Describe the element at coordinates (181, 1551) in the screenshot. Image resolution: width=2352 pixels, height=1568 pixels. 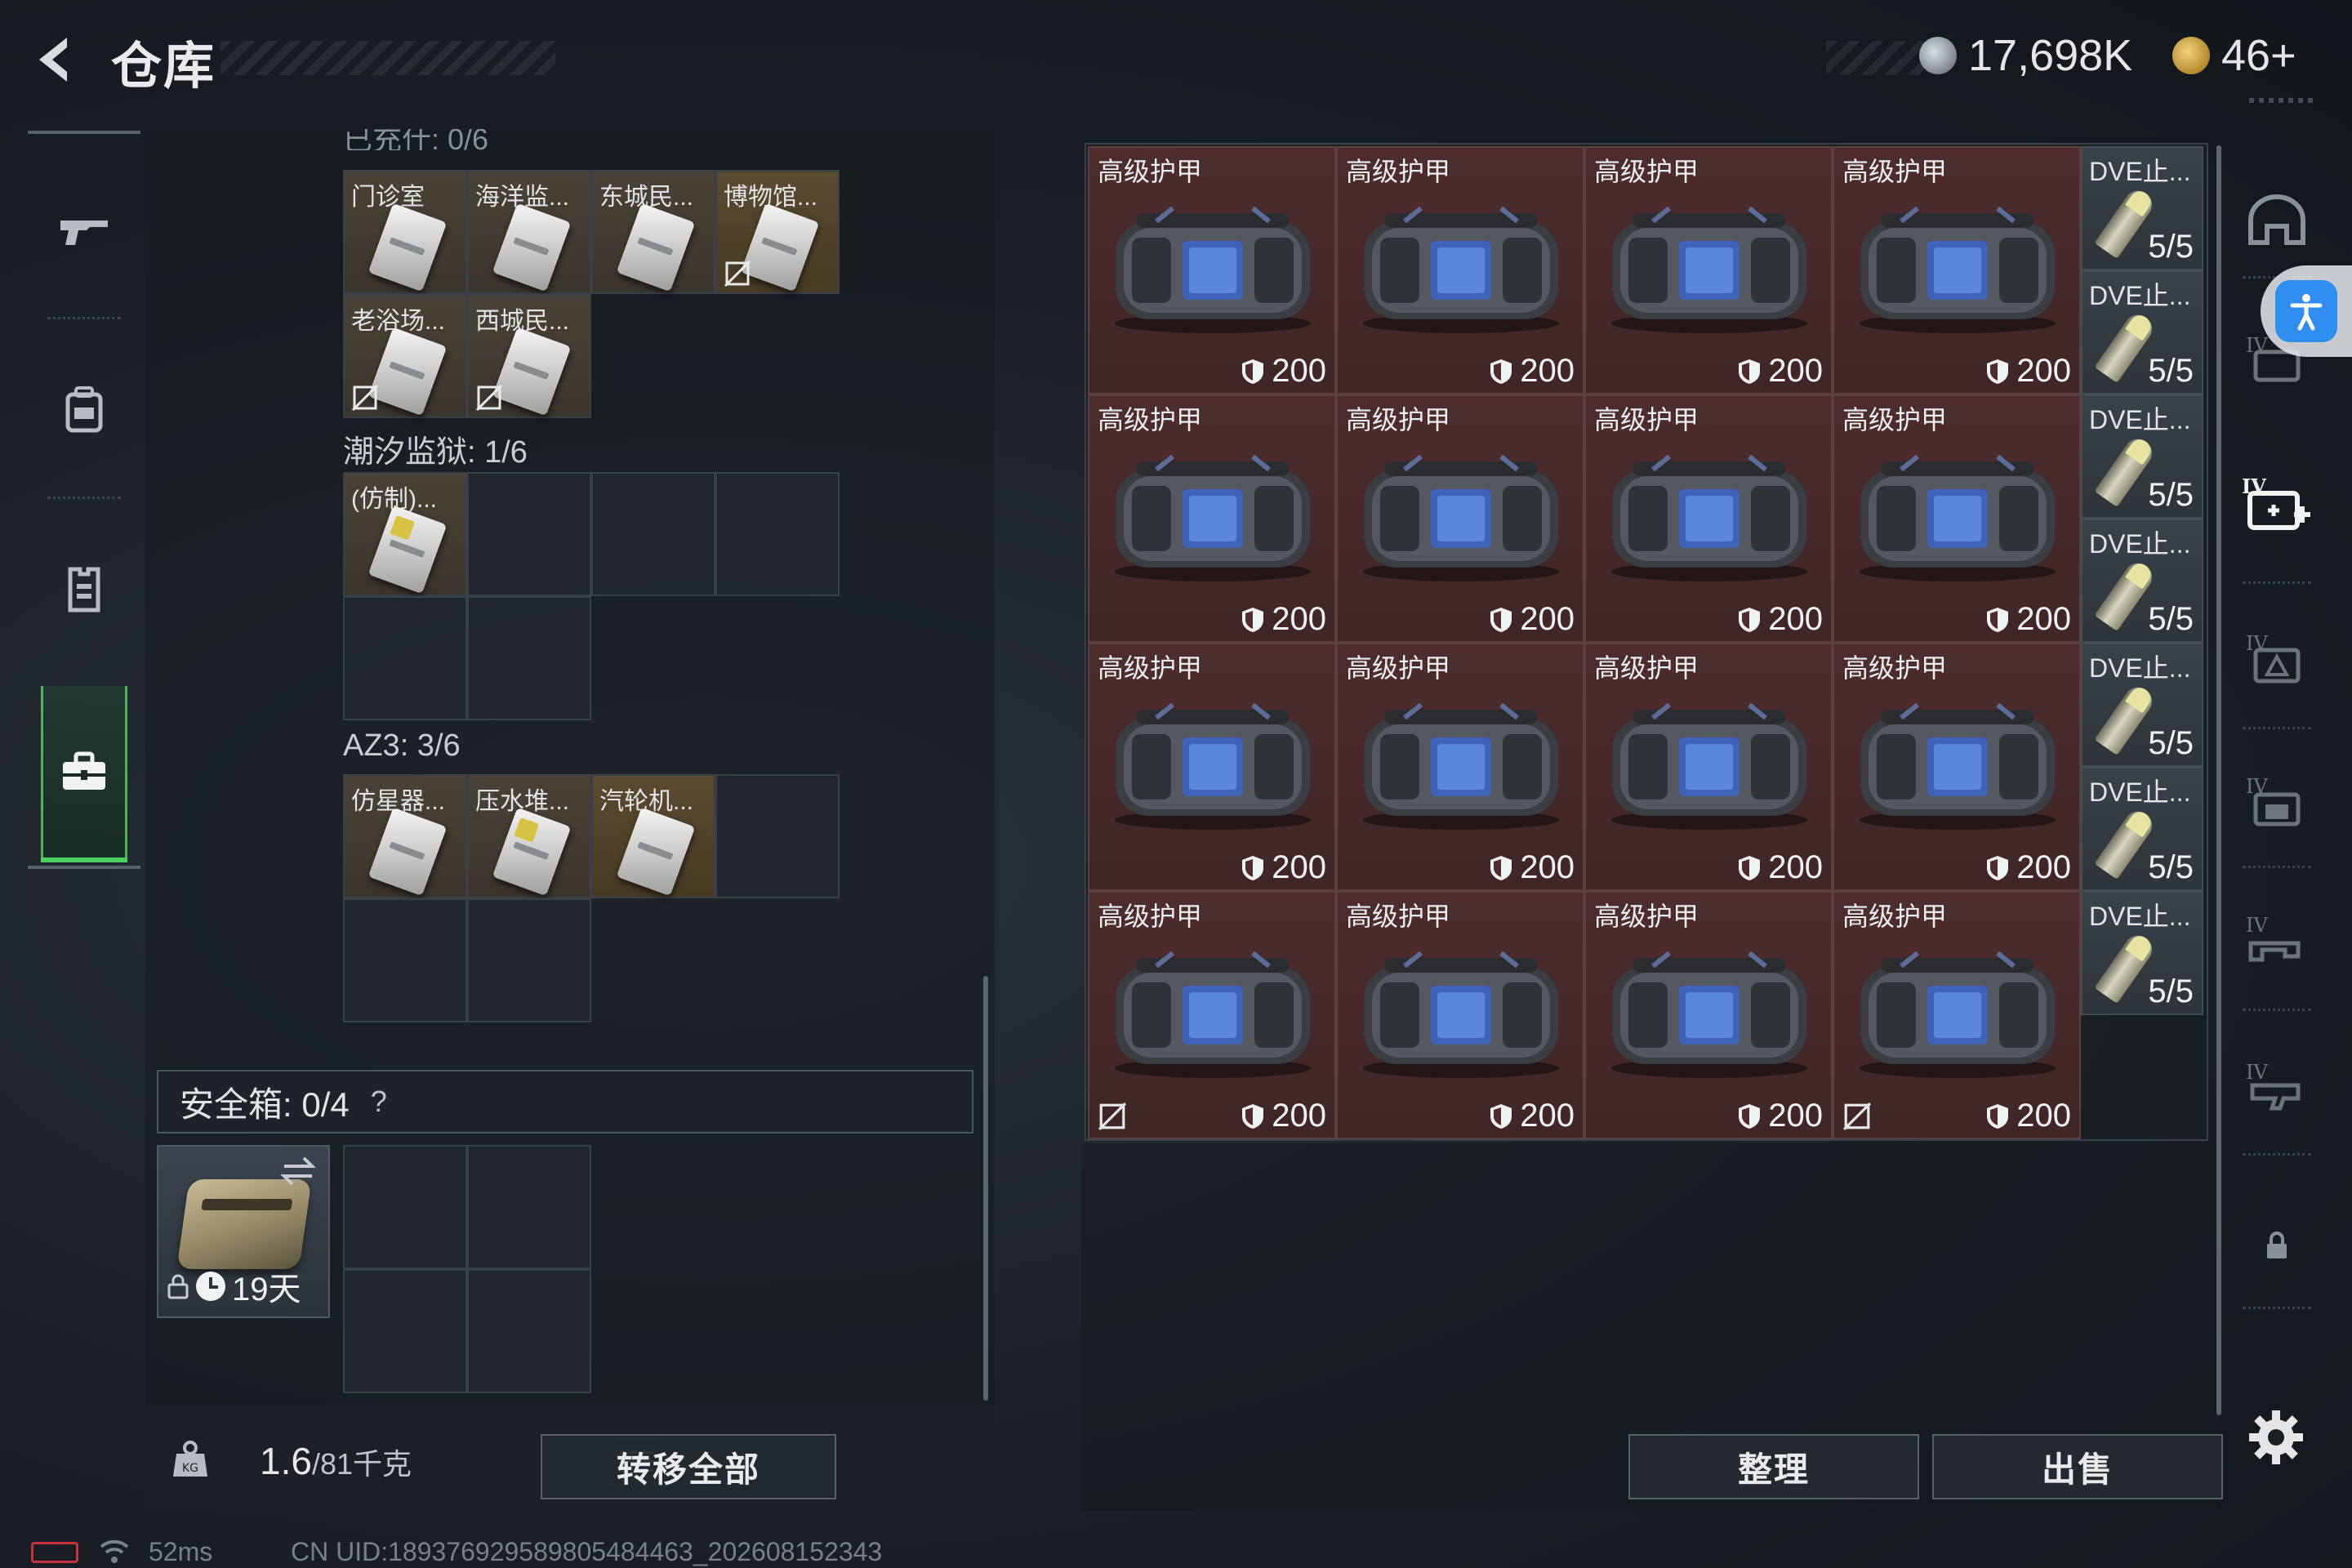
I see `ping-text: 52ms` at that location.